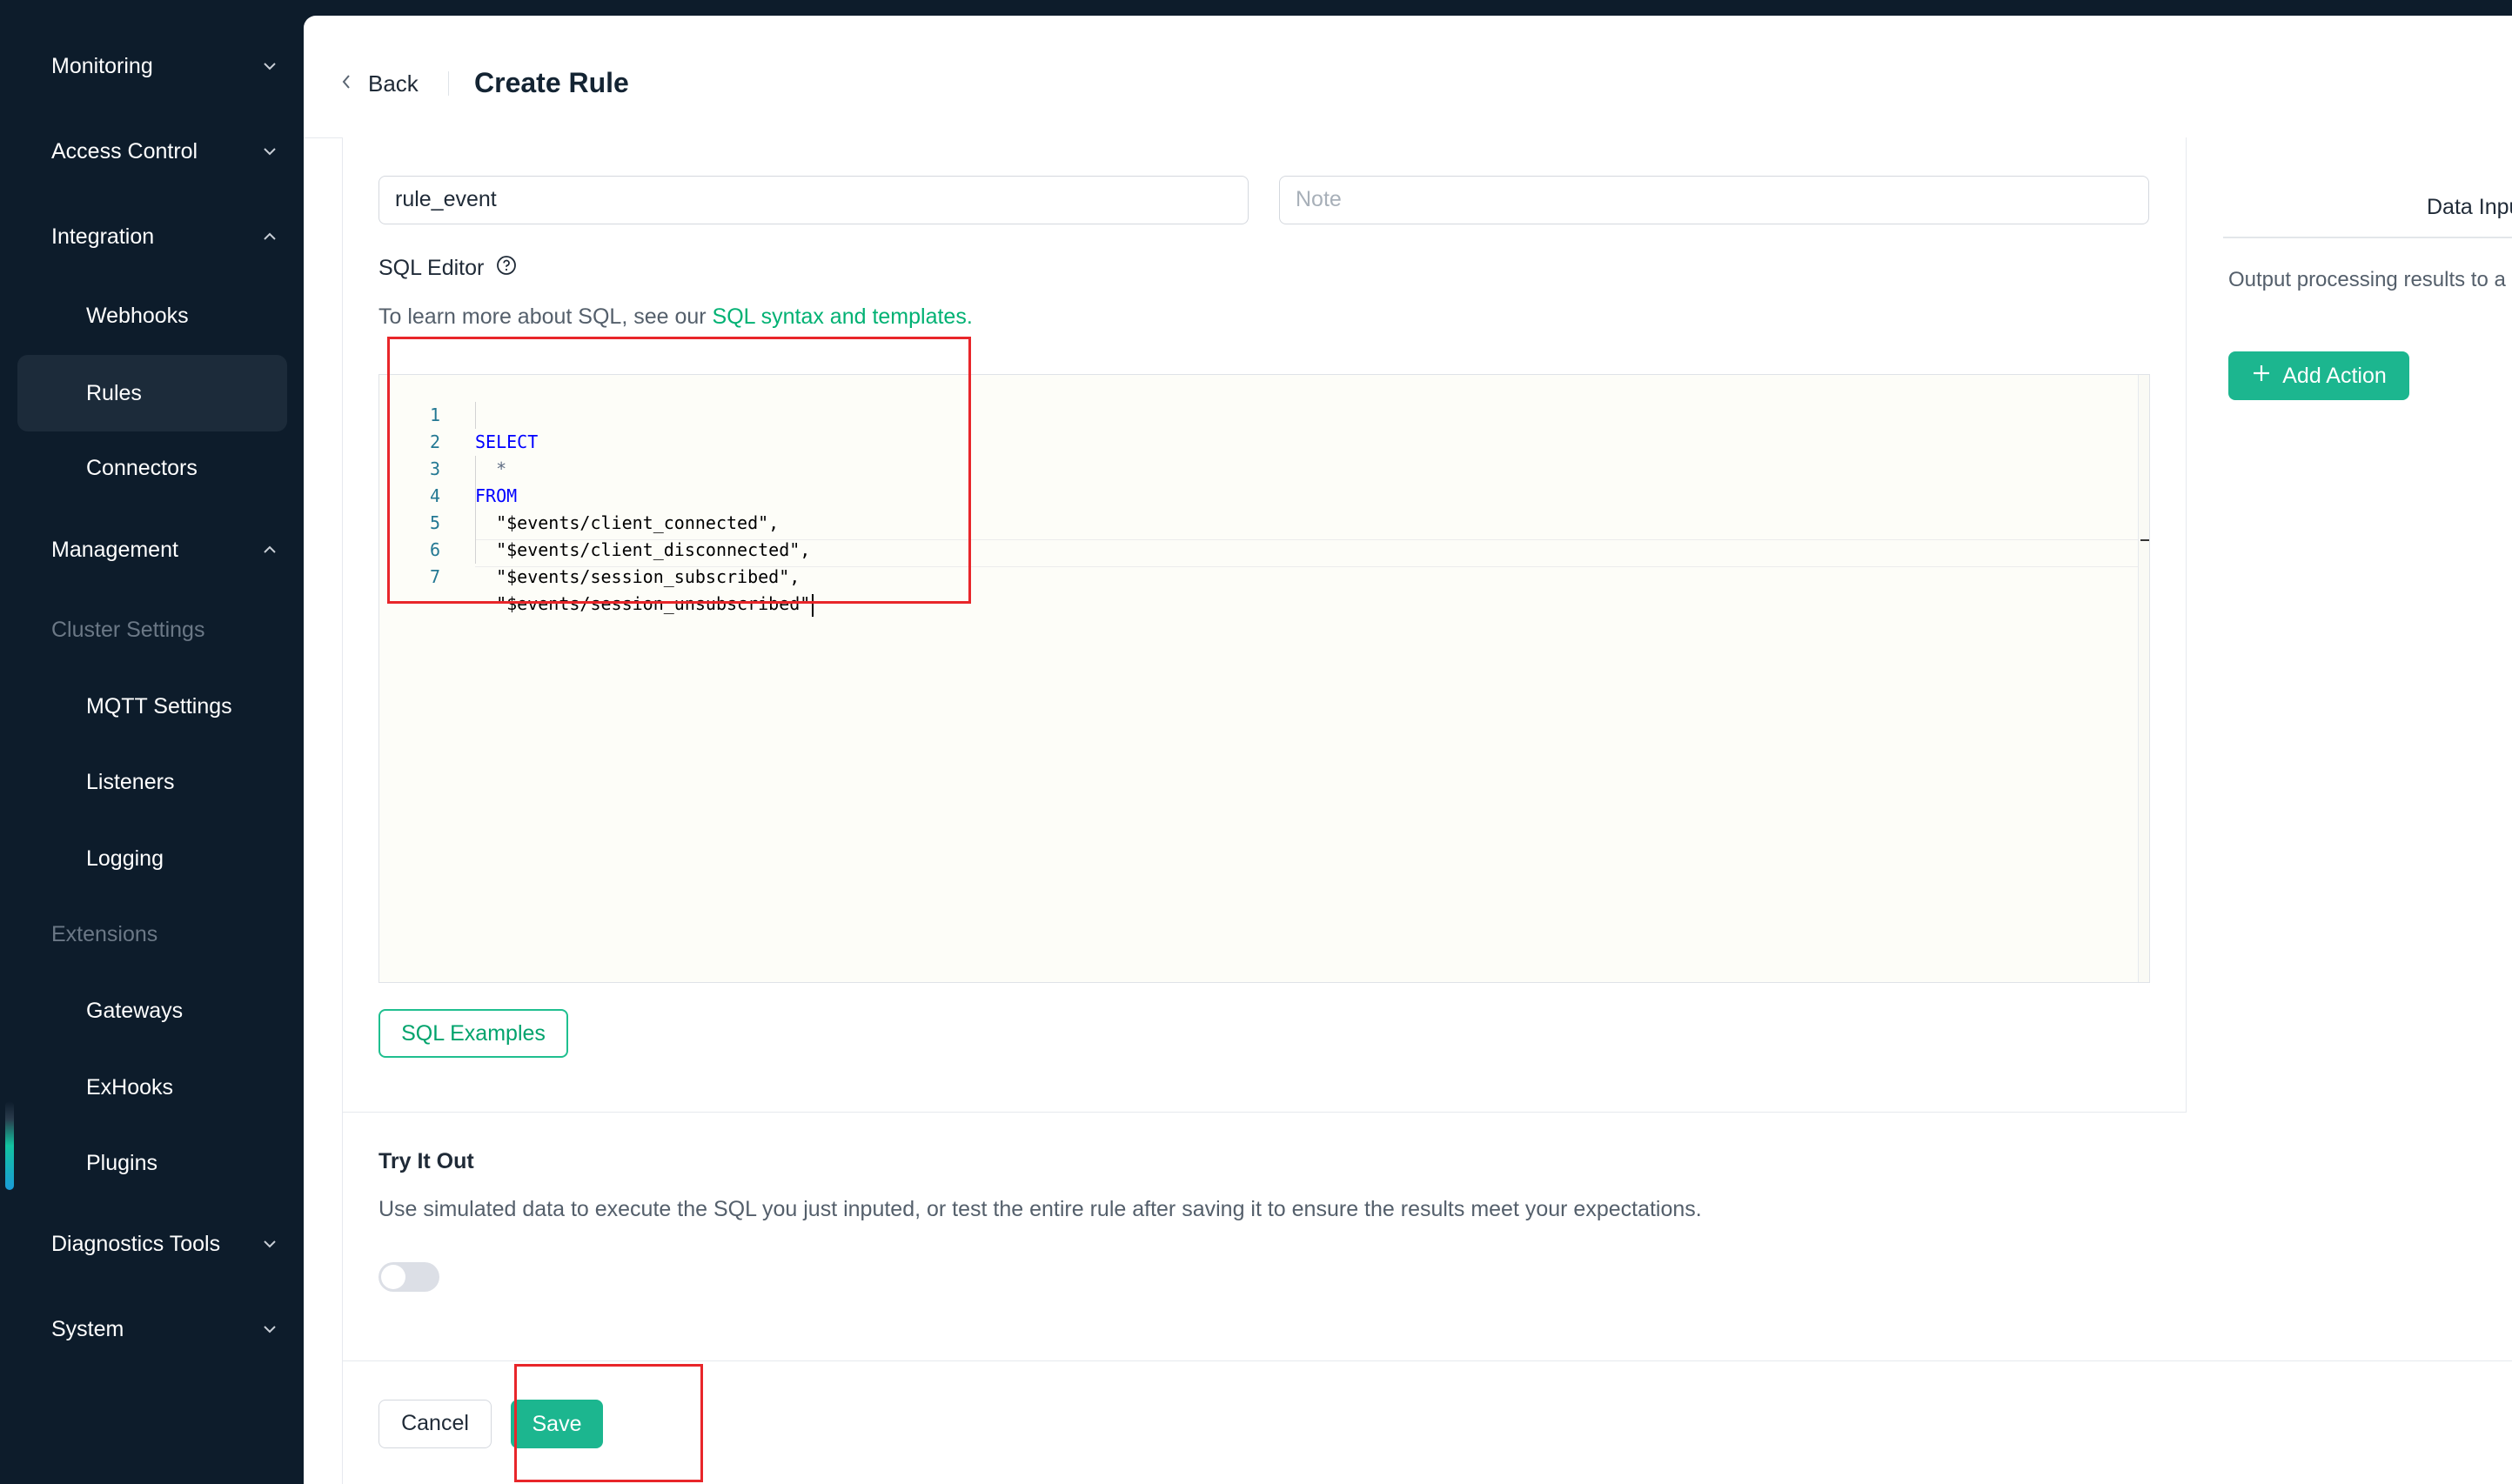  I want to click on try-it-out-toggle, so click(408, 1277).